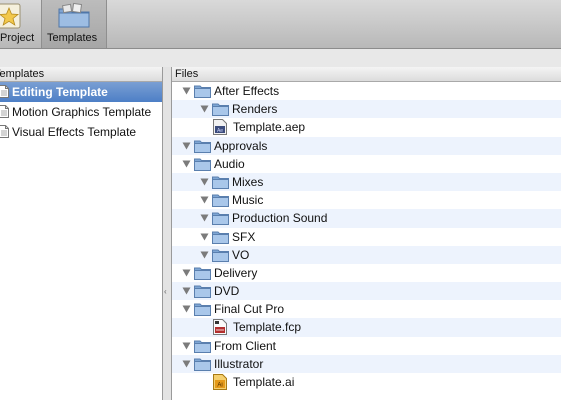 This screenshot has width=561, height=400. Describe the element at coordinates (241, 145) in the screenshot. I see `folder-name: Approvals` at that location.